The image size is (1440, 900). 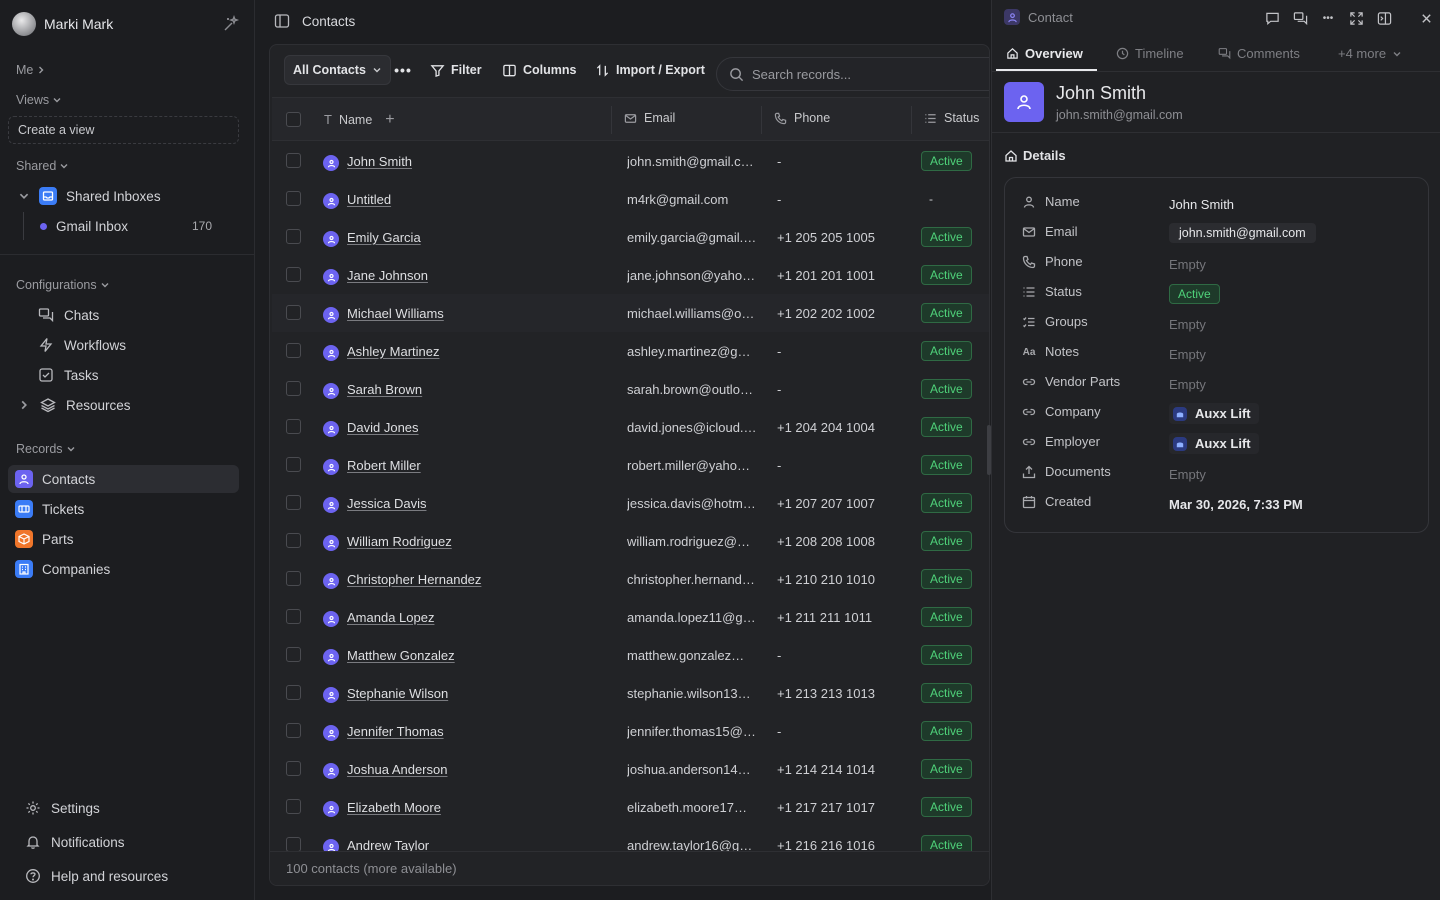 I want to click on sidebar-item-chats: Chats, so click(x=68, y=315).